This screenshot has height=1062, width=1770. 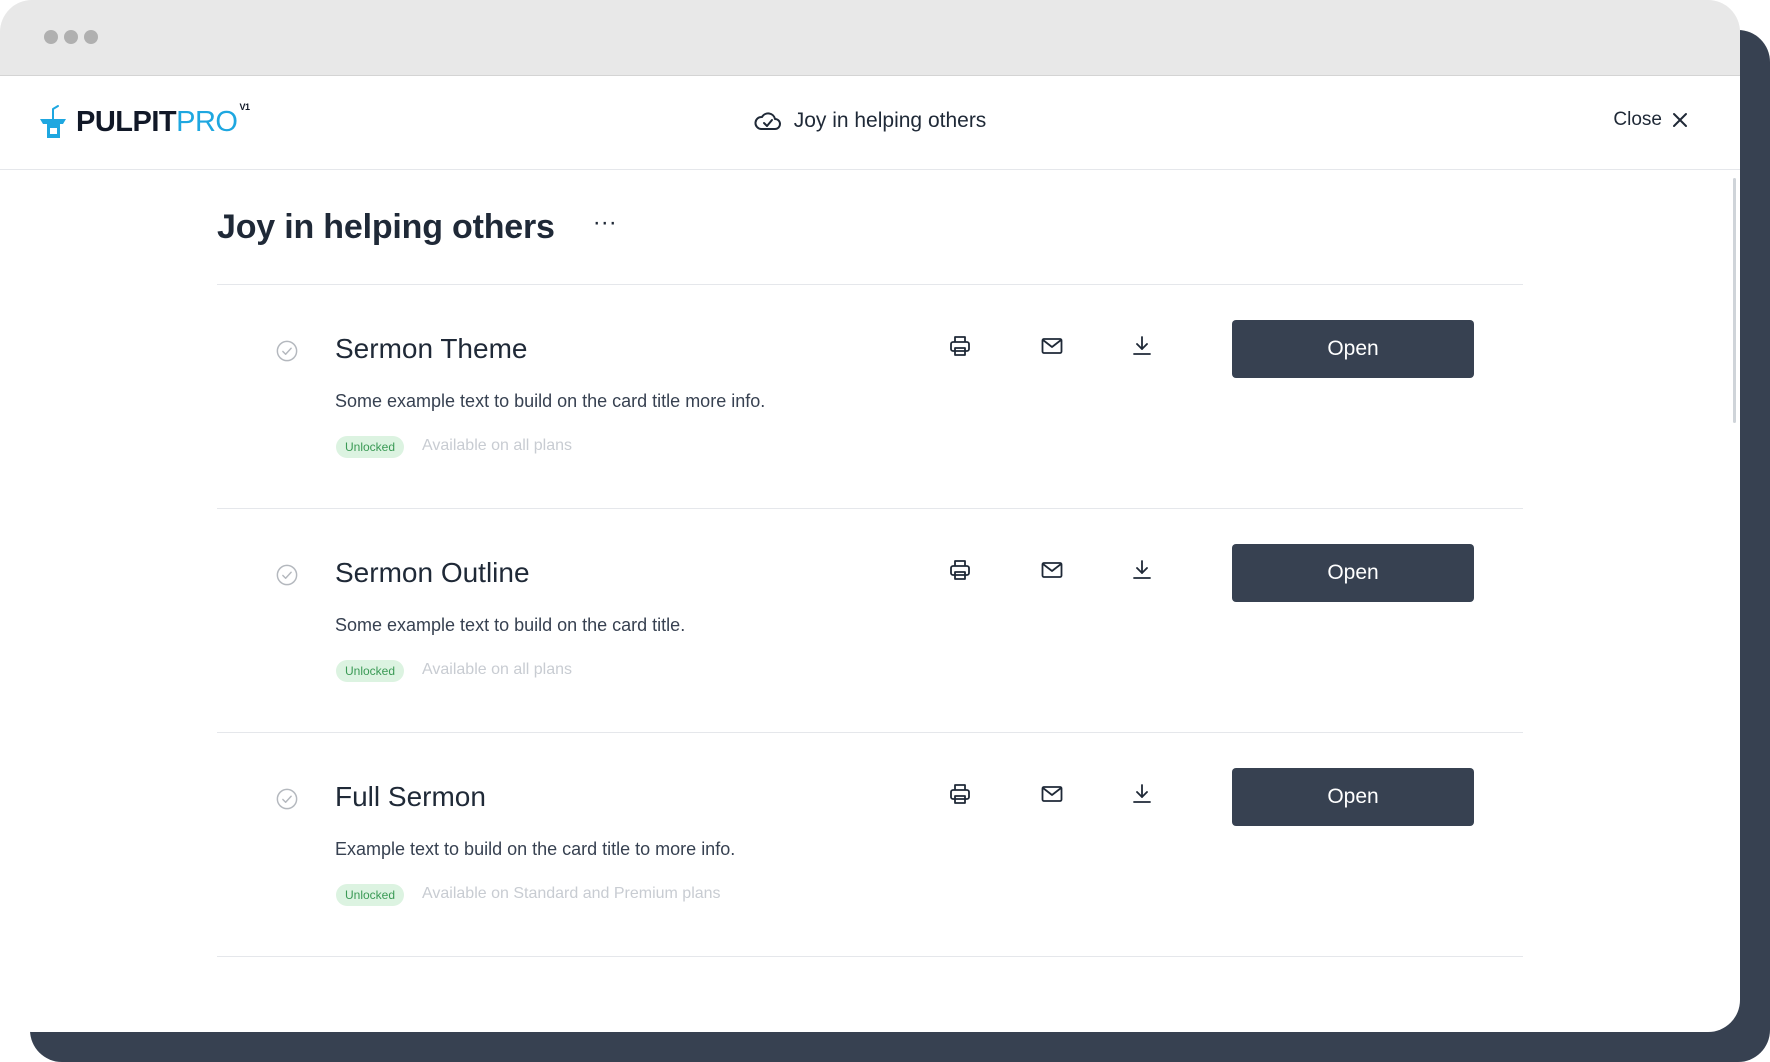 I want to click on availability-text: Available on Standard and Premium plans, so click(x=571, y=893).